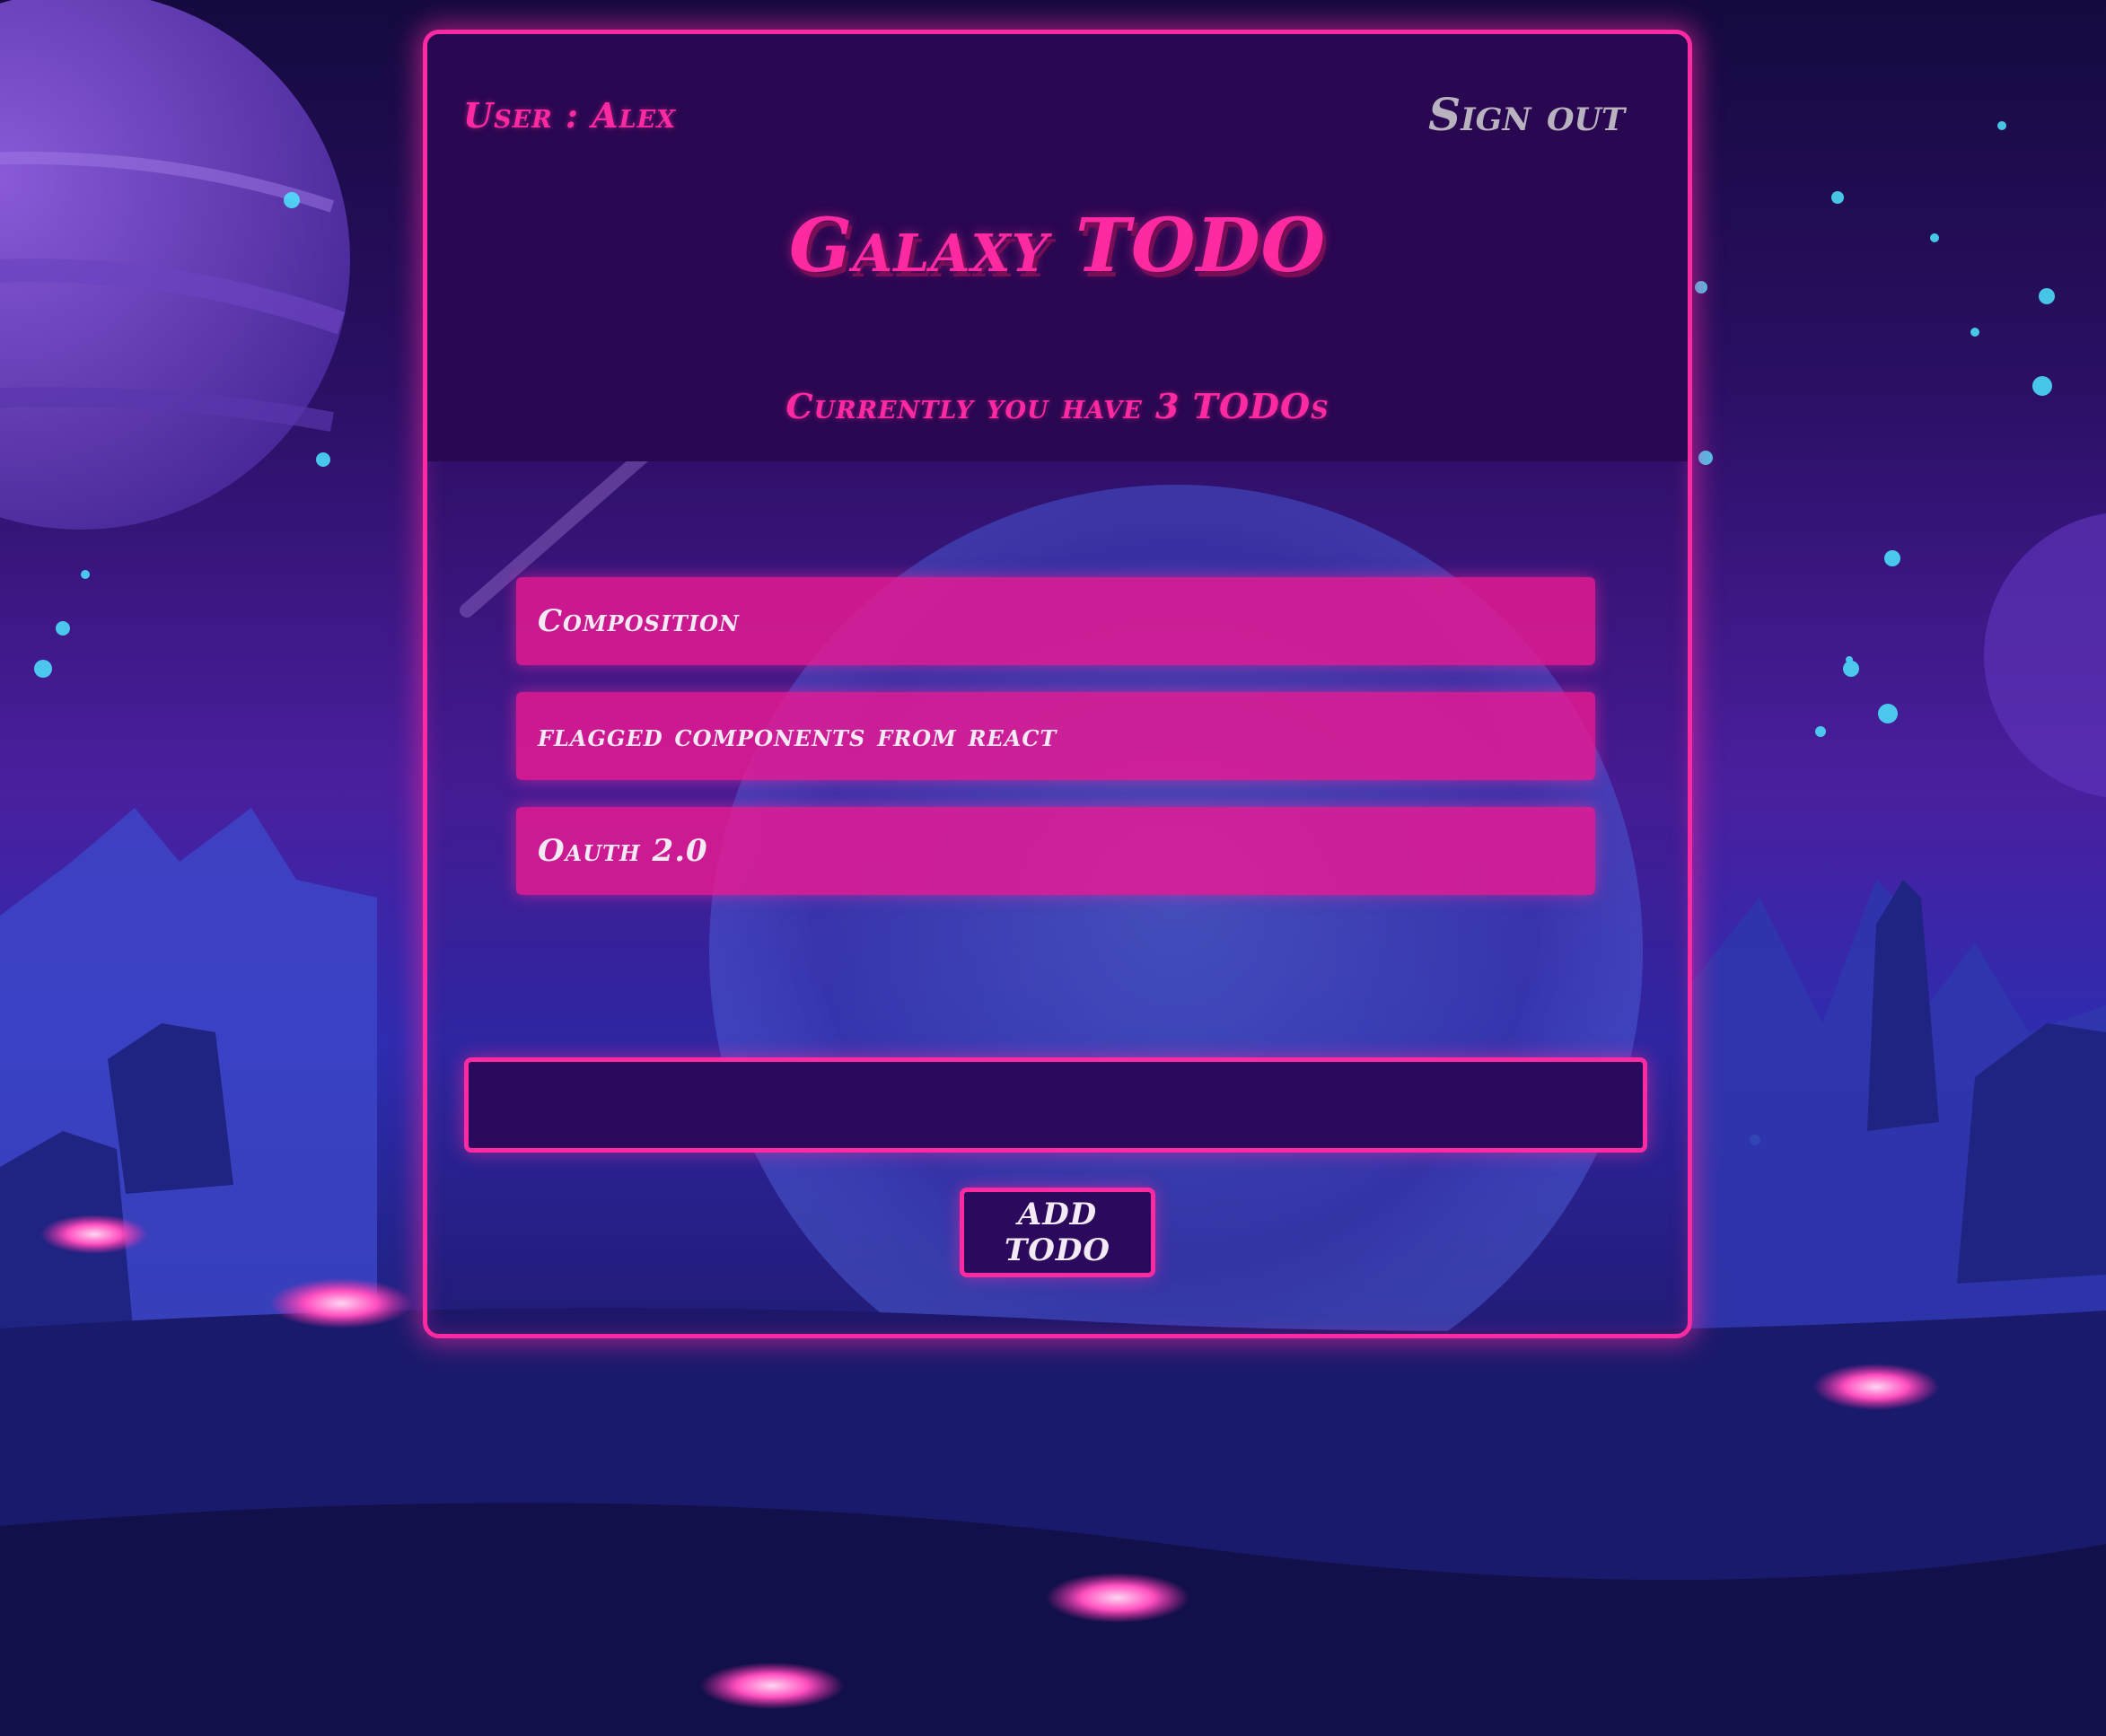 The width and height of the screenshot is (2106, 1736). What do you see at coordinates (639, 621) in the screenshot?
I see `todo-item-text: Composition` at bounding box center [639, 621].